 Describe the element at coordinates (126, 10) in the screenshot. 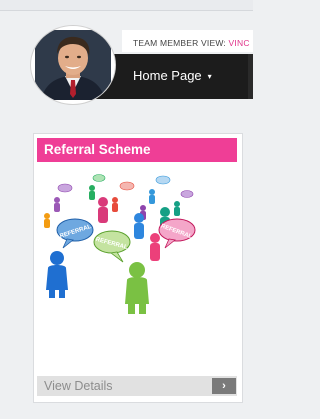

I see `header-divider` at that location.